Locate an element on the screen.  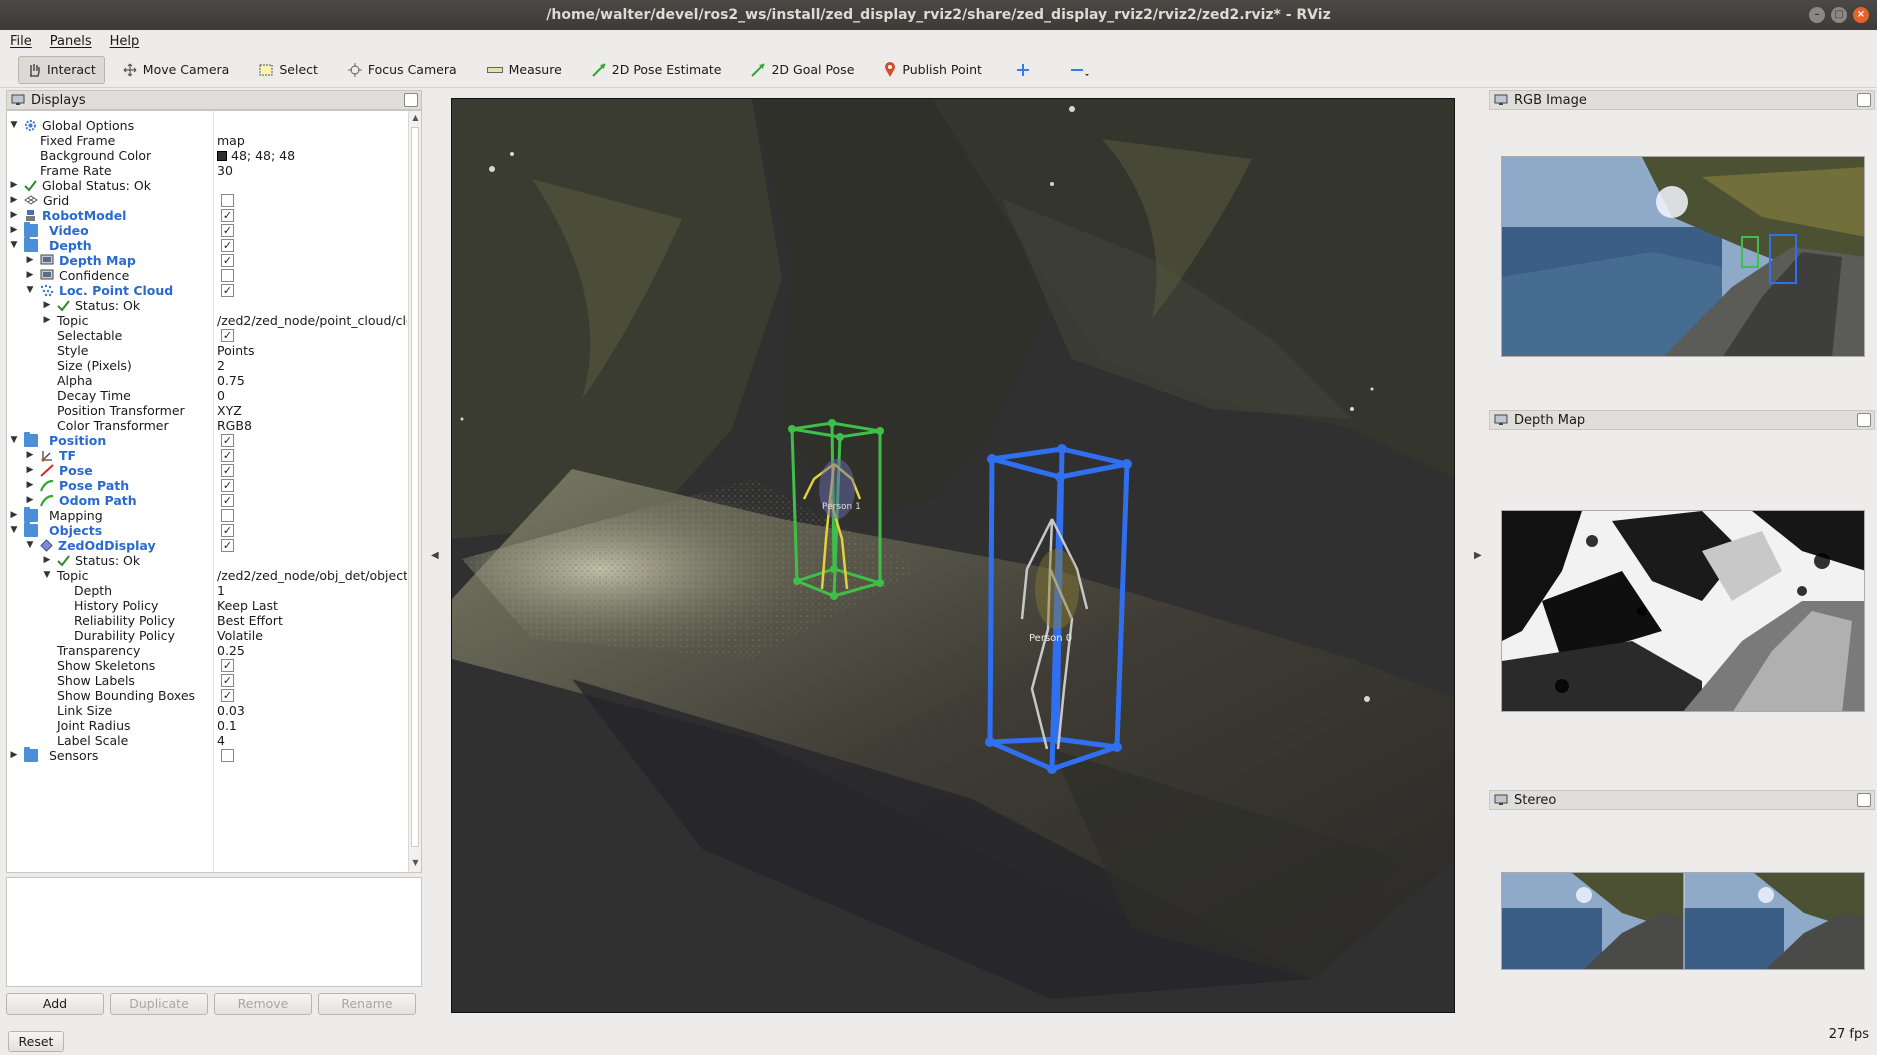
check-icon is located at coordinates (30, 185).